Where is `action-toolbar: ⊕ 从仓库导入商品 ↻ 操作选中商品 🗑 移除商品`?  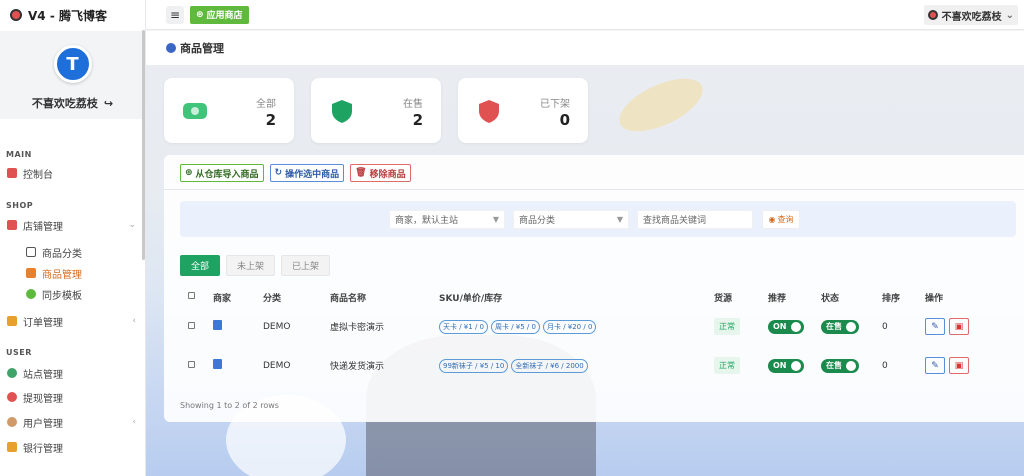
action-toolbar: ⊕ 从仓库导入商品 ↻ 操作选中商品 🗑 移除商品 is located at coordinates (295, 173).